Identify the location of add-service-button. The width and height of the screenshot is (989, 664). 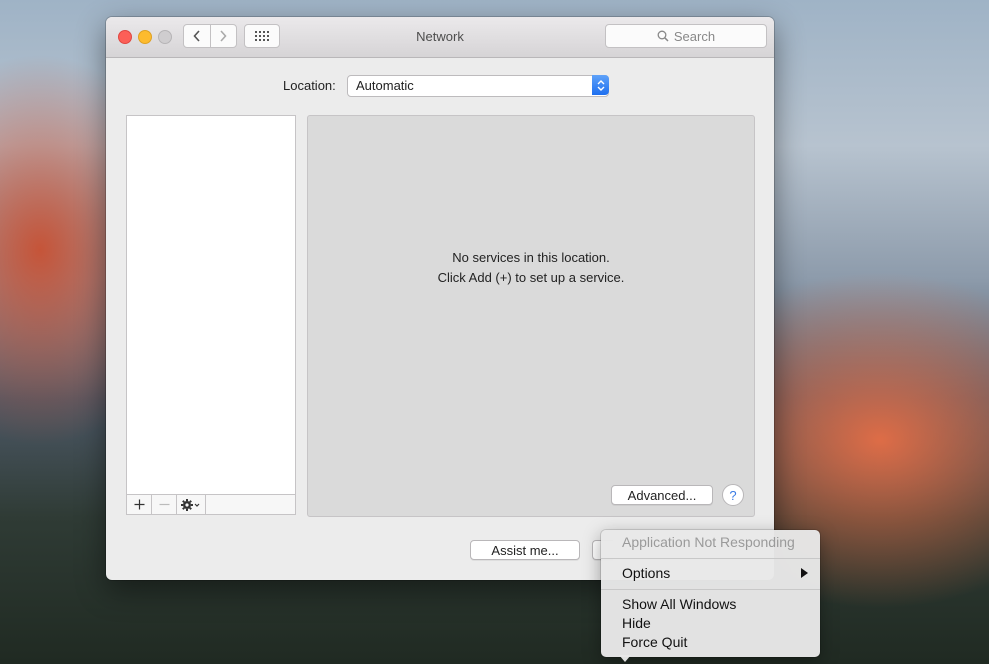
(139, 504).